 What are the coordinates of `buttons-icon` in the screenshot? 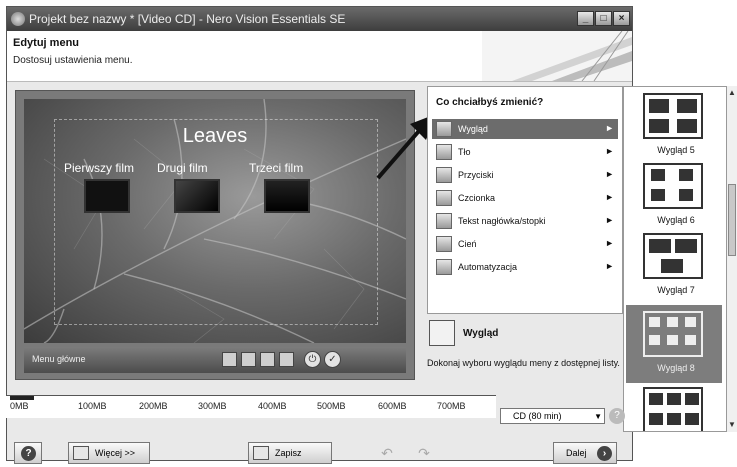 It's located at (444, 175).